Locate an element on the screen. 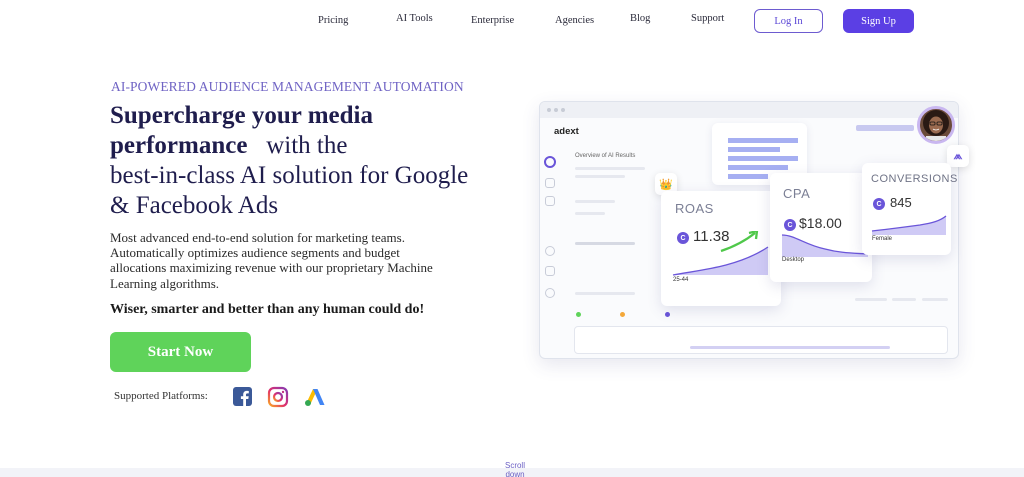 The height and width of the screenshot is (477, 1024). conversions-title: CONVERSIONS is located at coordinates (914, 179).